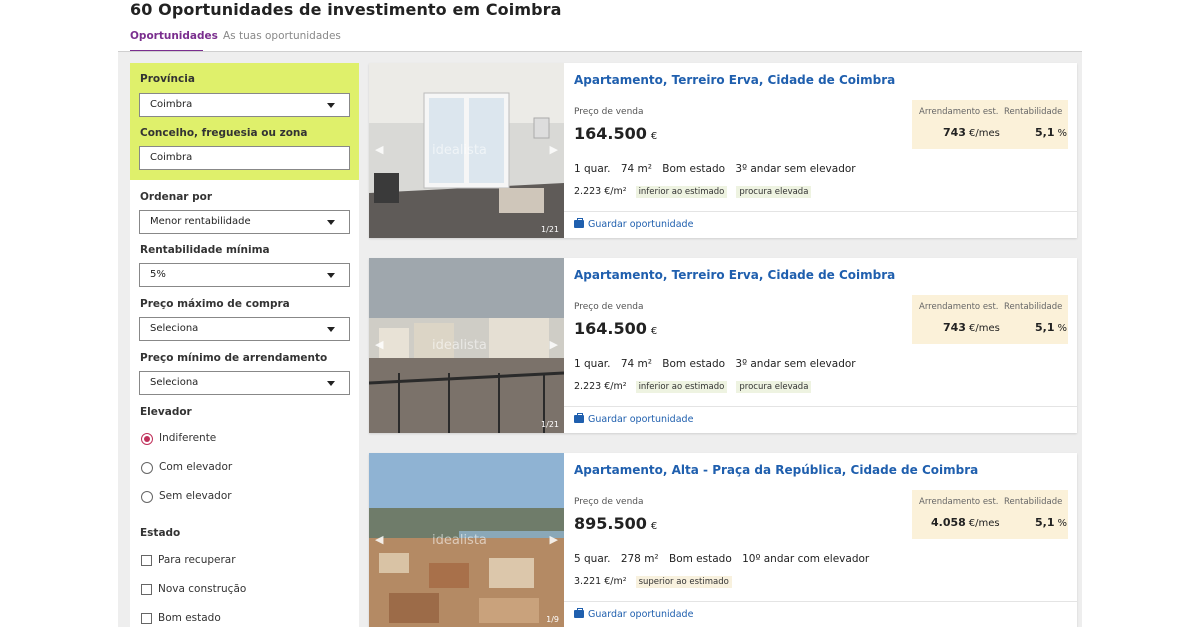 The height and width of the screenshot is (627, 1200). I want to click on arrendamento-minimo-label: Preço mínimo de arrendamento, so click(234, 358).